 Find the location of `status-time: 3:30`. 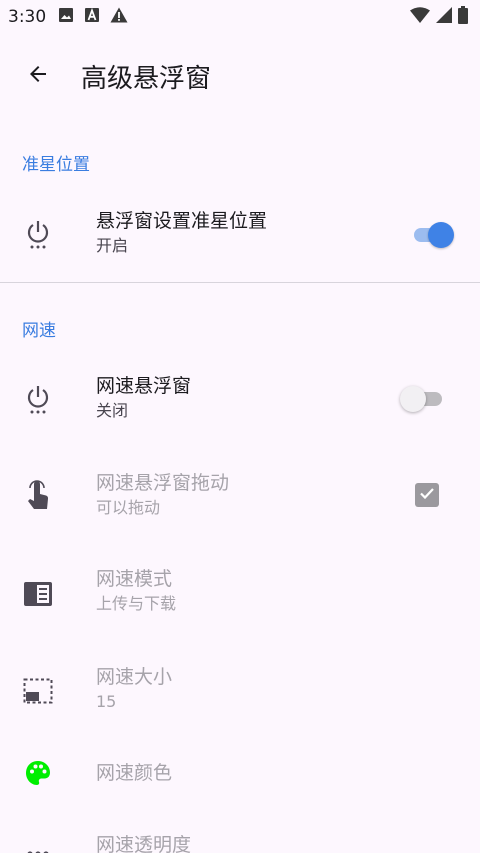

status-time: 3:30 is located at coordinates (27, 17).